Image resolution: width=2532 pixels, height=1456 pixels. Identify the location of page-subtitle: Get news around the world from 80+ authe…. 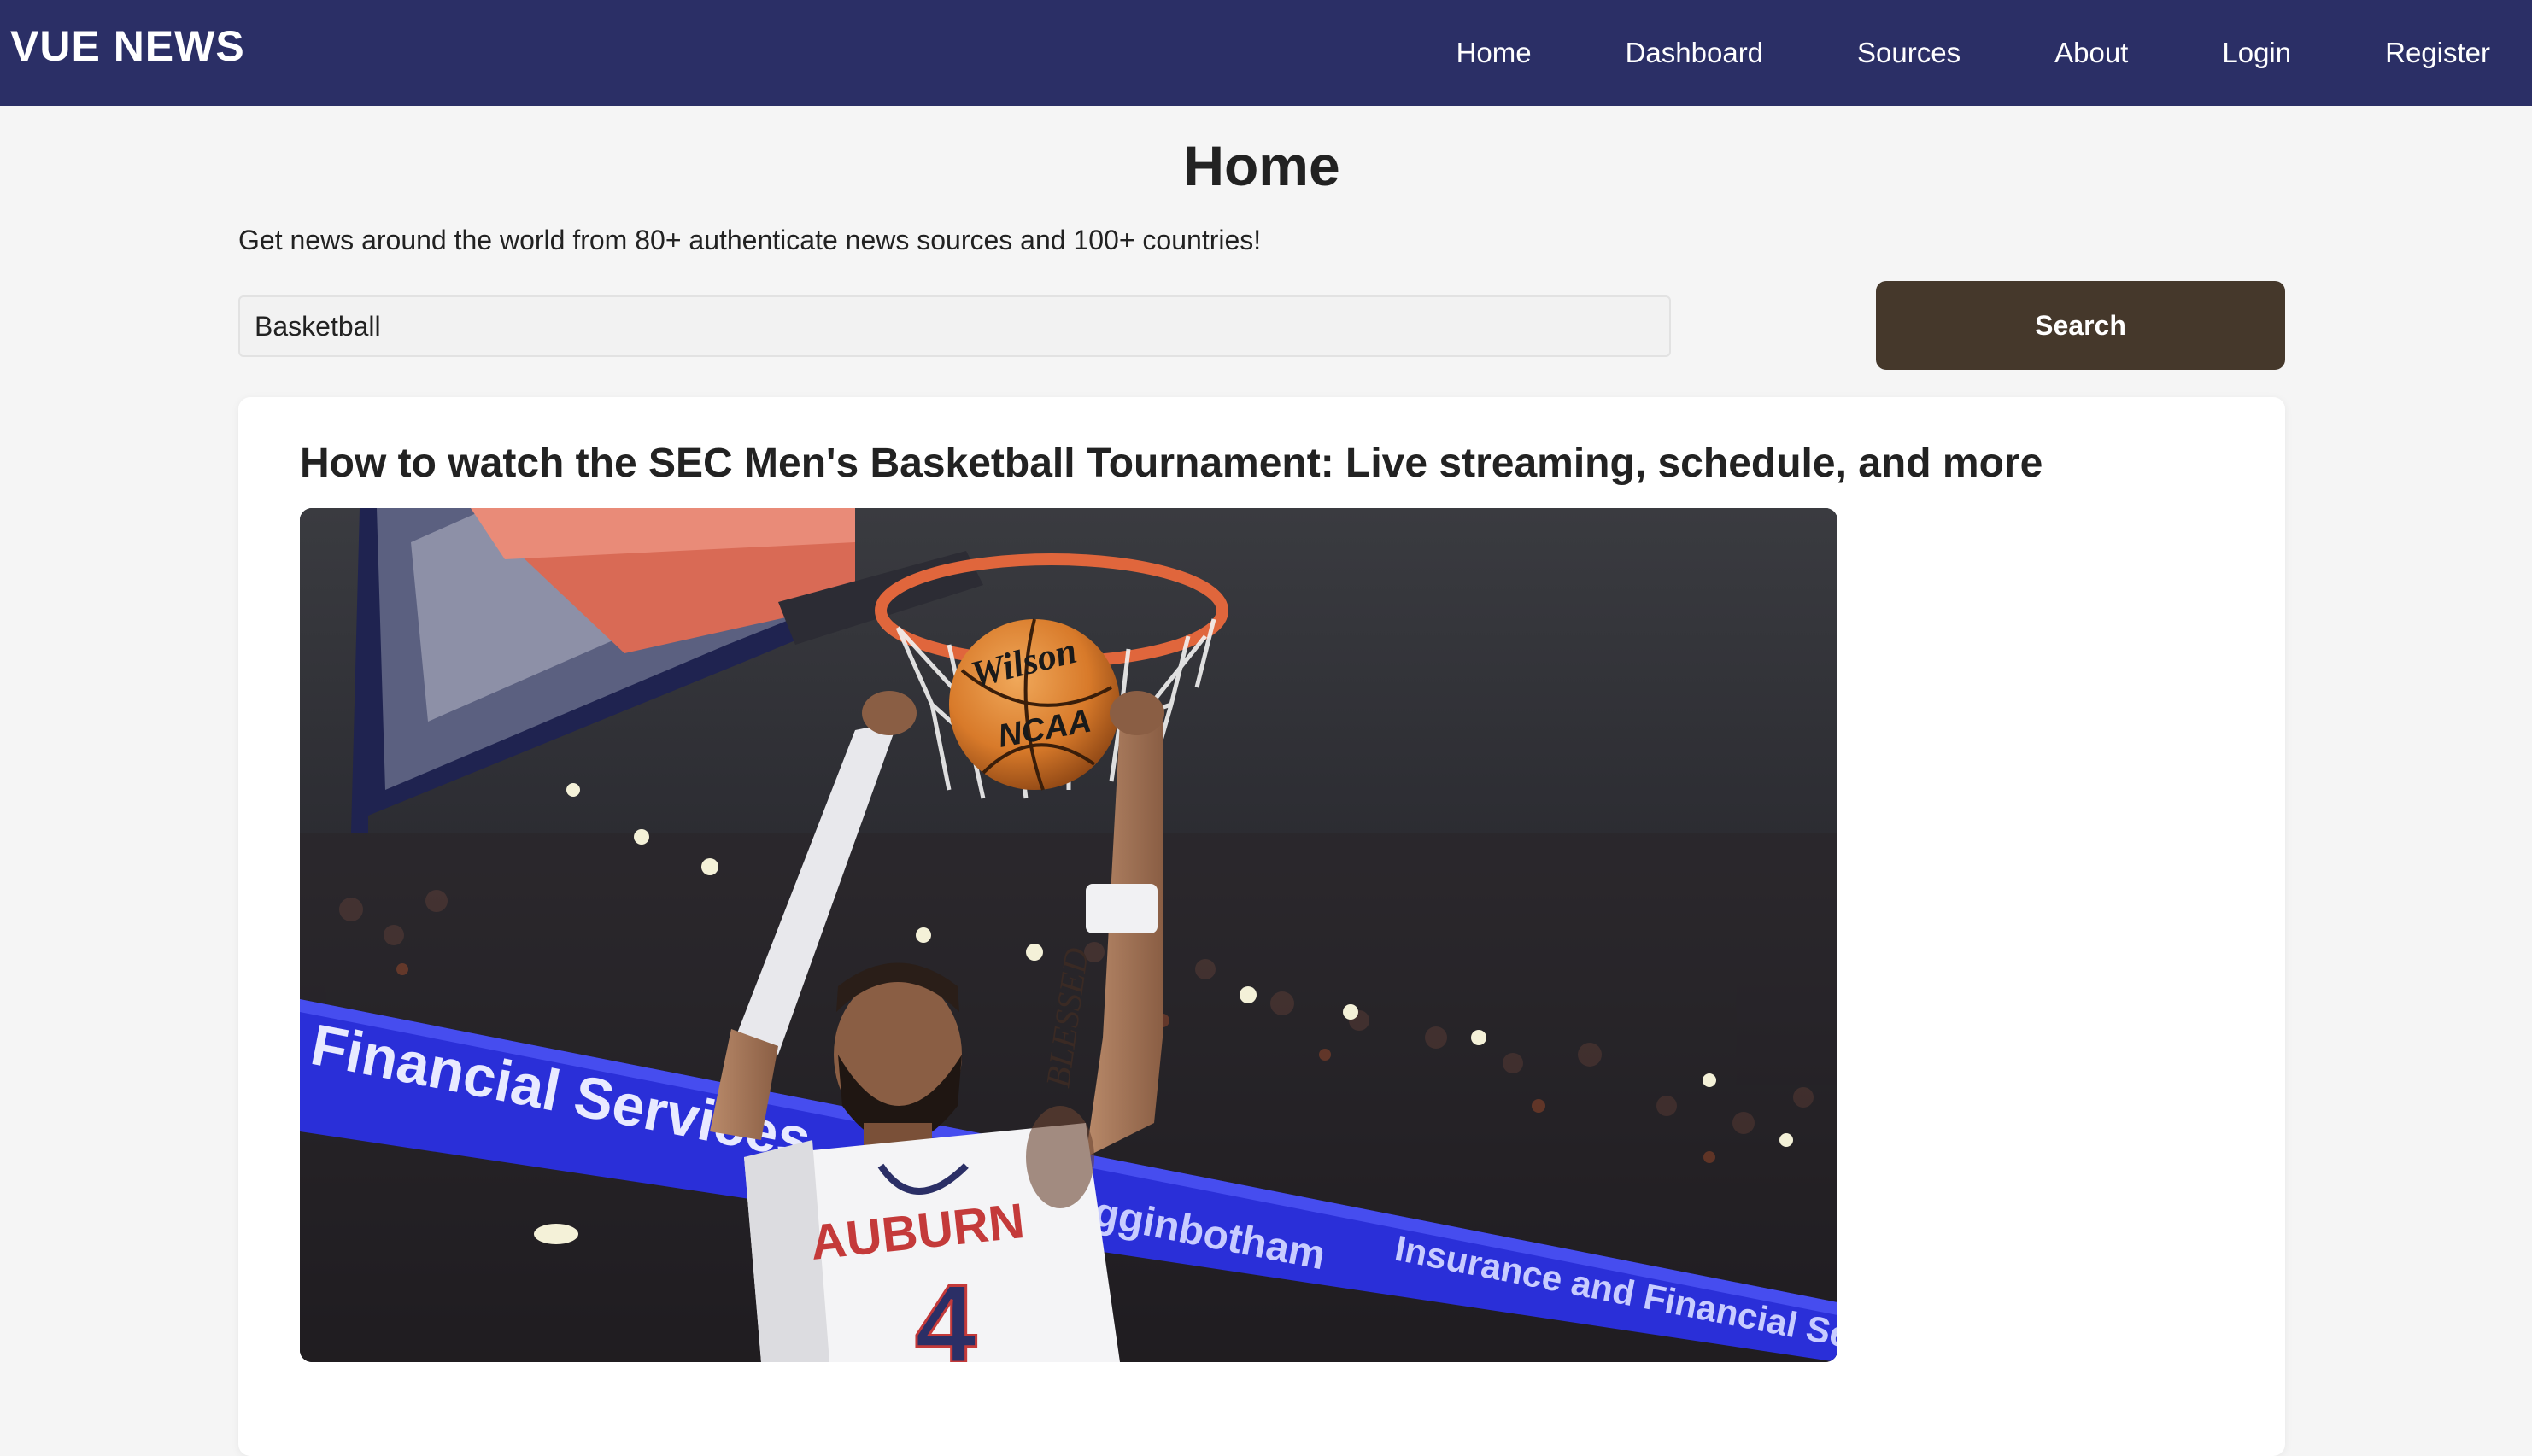
(750, 240).